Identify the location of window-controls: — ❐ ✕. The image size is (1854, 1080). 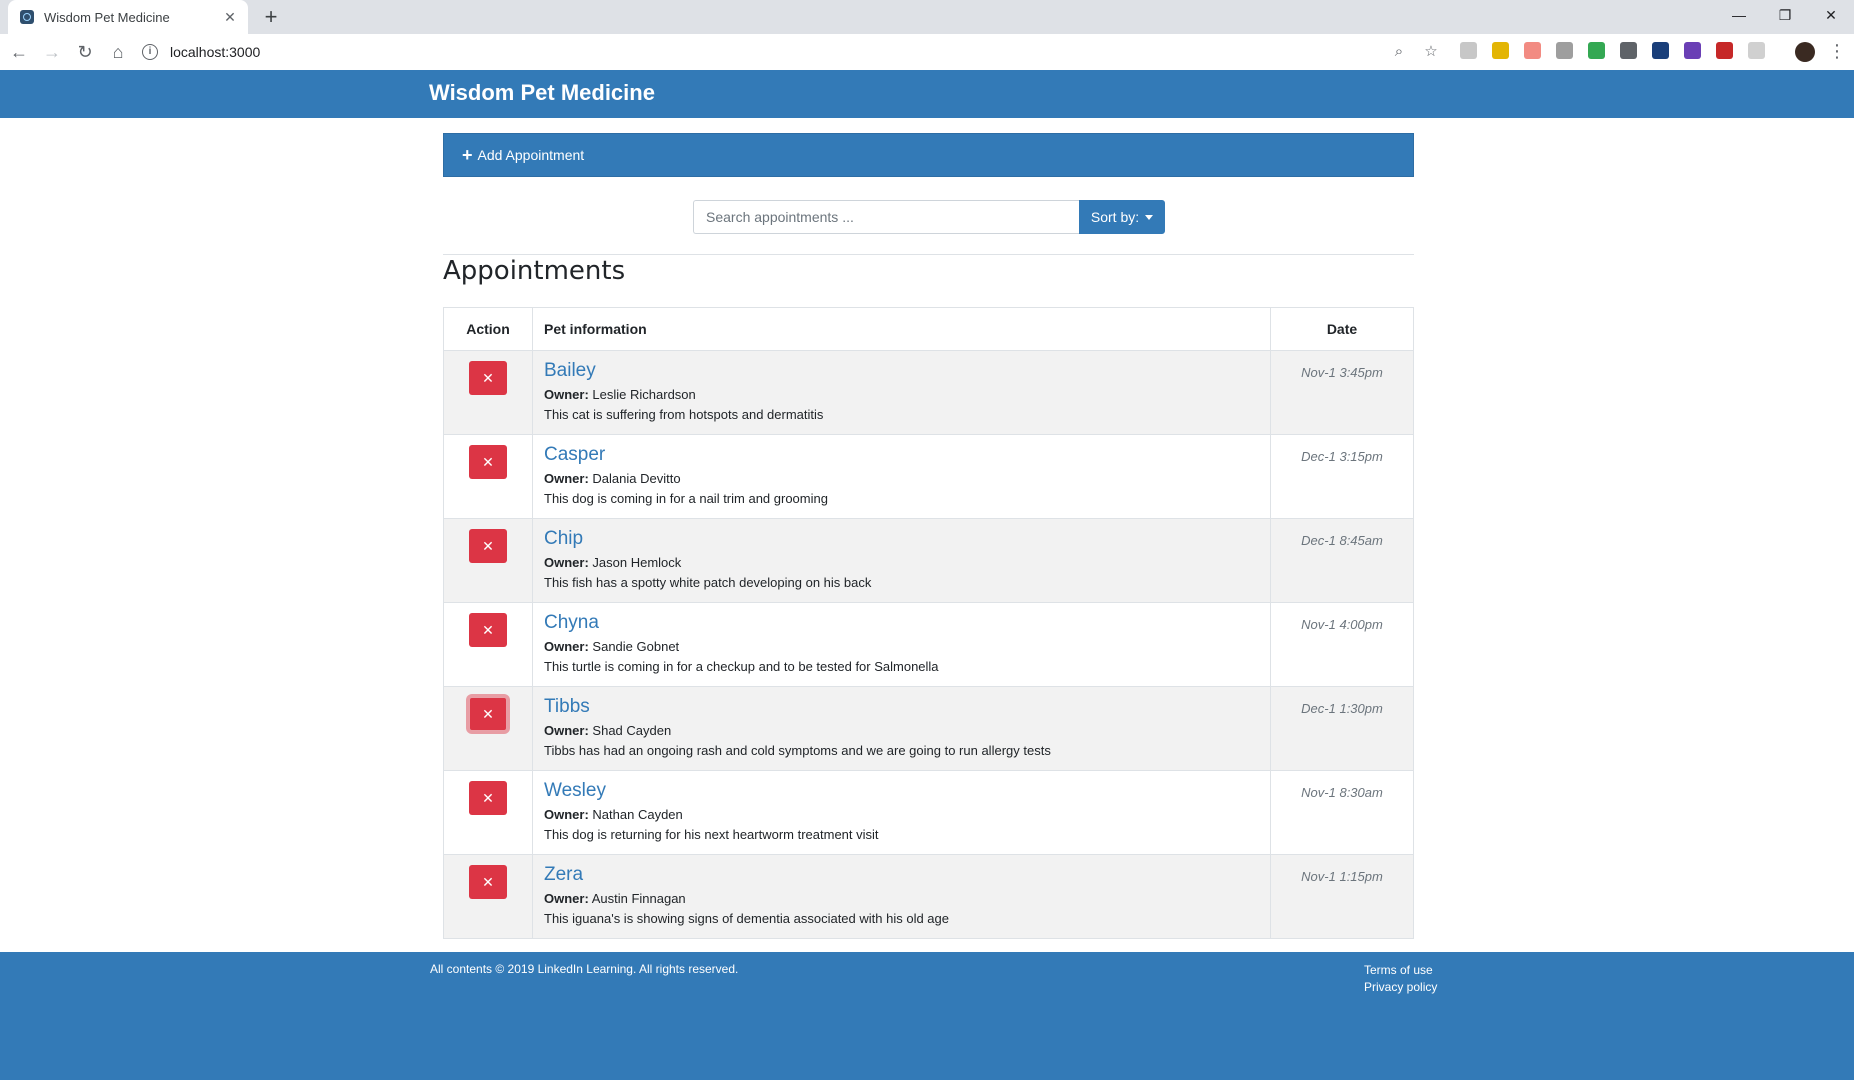
(1785, 15).